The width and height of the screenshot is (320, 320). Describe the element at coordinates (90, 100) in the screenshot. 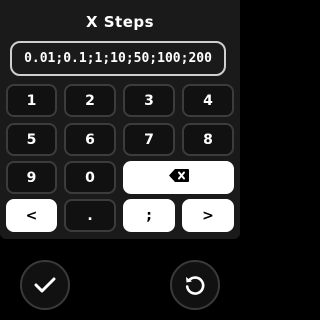

I see `key-2: 2` at that location.